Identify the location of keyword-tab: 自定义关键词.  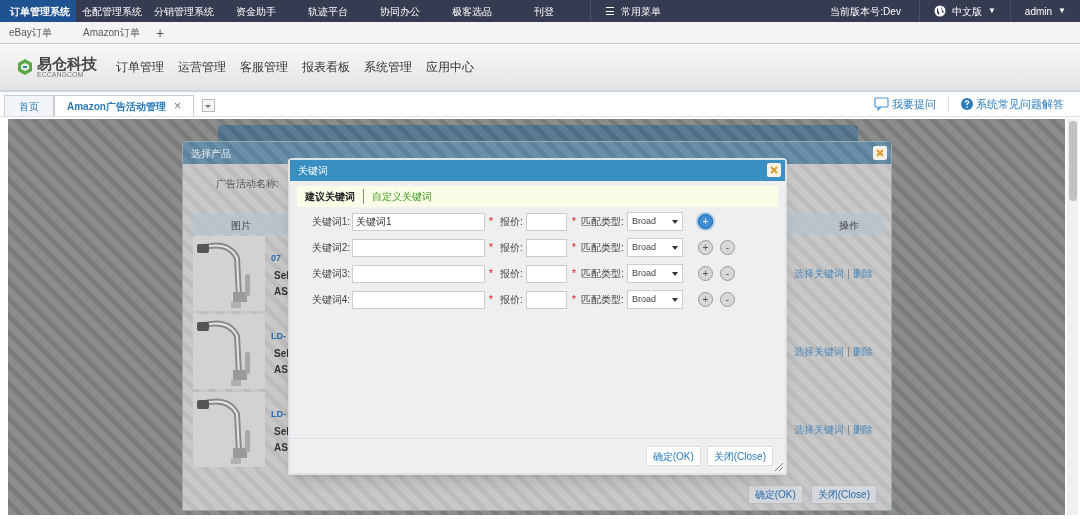
(402, 196).